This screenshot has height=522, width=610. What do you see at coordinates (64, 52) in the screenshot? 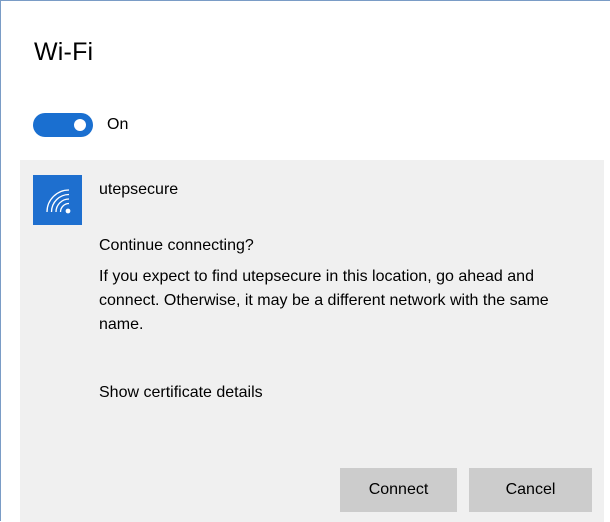
I see `page-title: Wi-Fi` at bounding box center [64, 52].